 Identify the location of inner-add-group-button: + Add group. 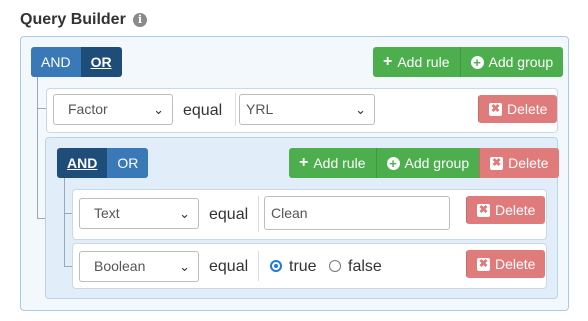
(427, 163).